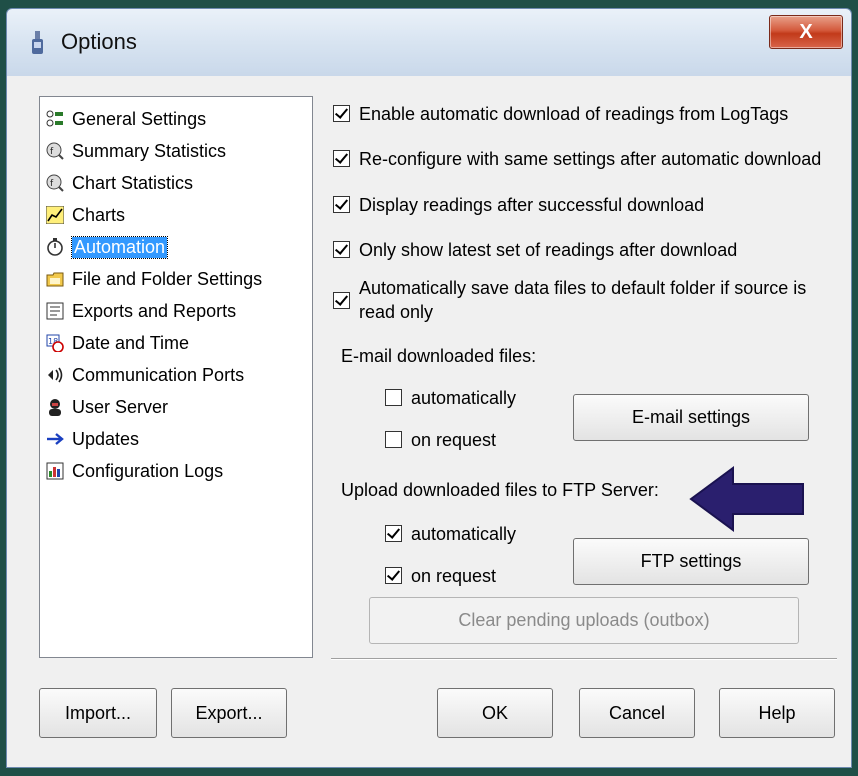 Image resolution: width=858 pixels, height=776 pixels. Describe the element at coordinates (99, 41) in the screenshot. I see `window-title: Options` at that location.